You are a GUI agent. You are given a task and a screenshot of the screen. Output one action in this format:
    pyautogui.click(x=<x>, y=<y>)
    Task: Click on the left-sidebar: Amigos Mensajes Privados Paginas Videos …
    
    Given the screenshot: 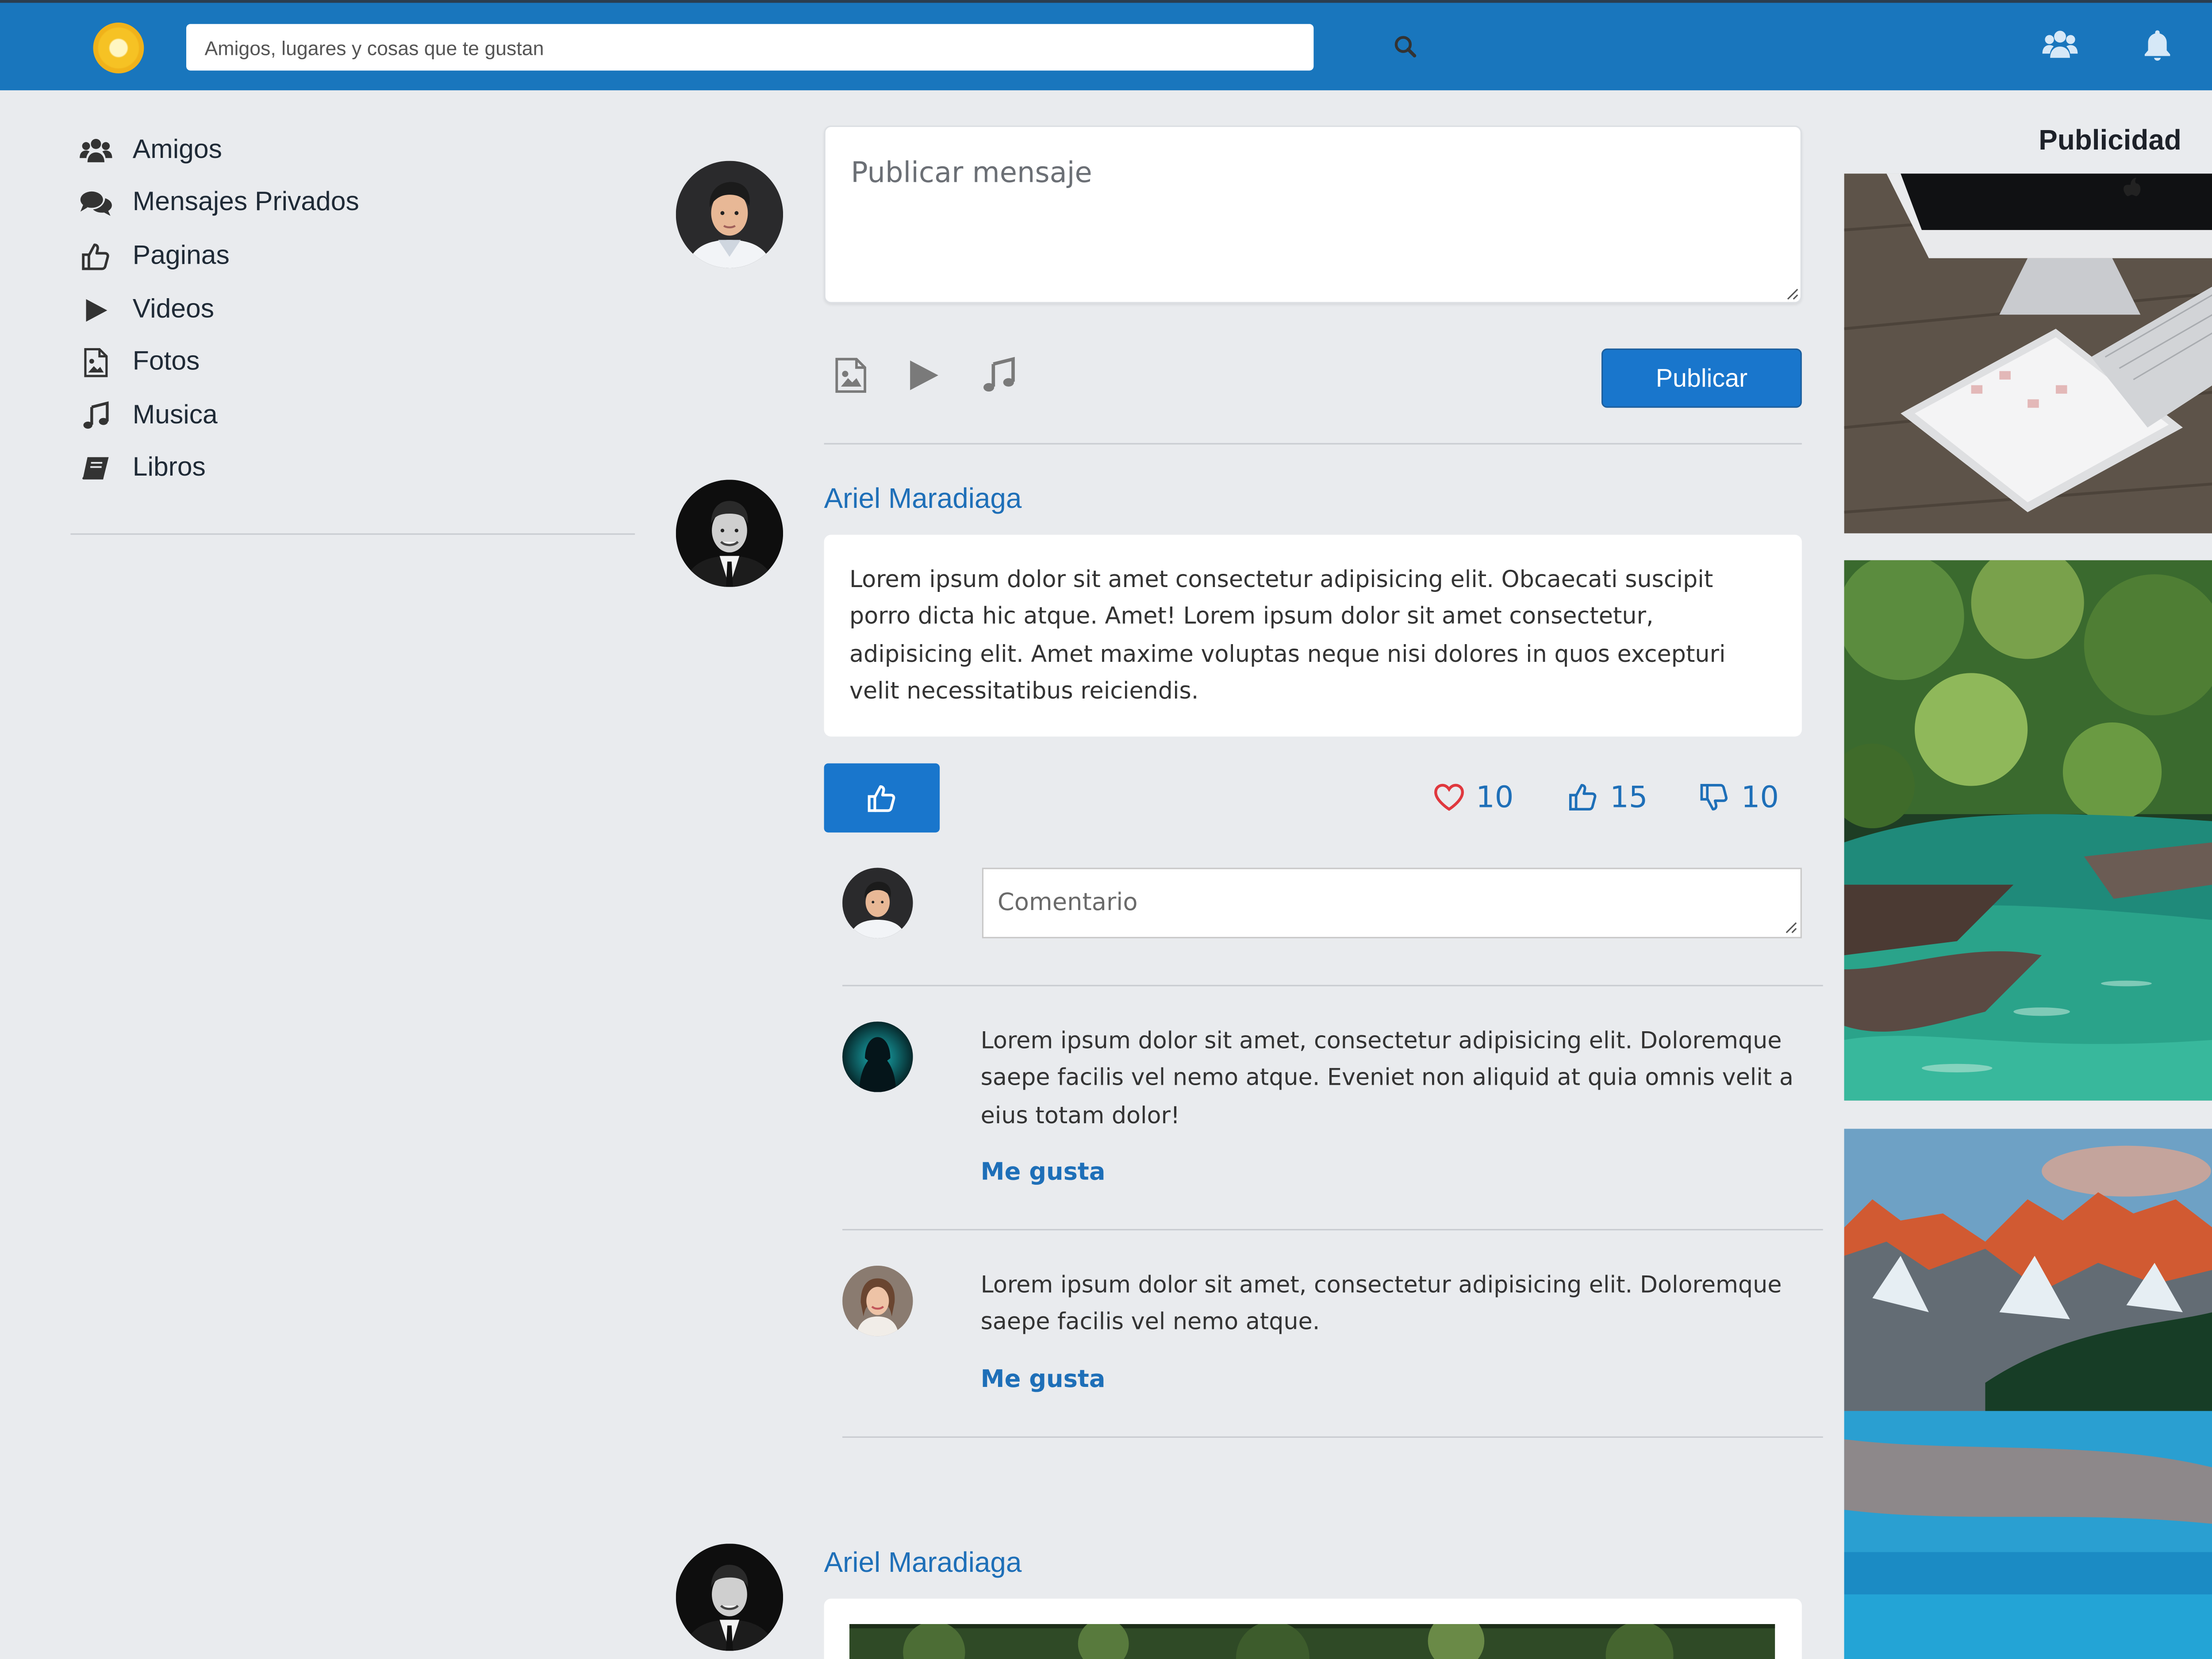 What is the action you would take?
    pyautogui.click(x=353, y=310)
    